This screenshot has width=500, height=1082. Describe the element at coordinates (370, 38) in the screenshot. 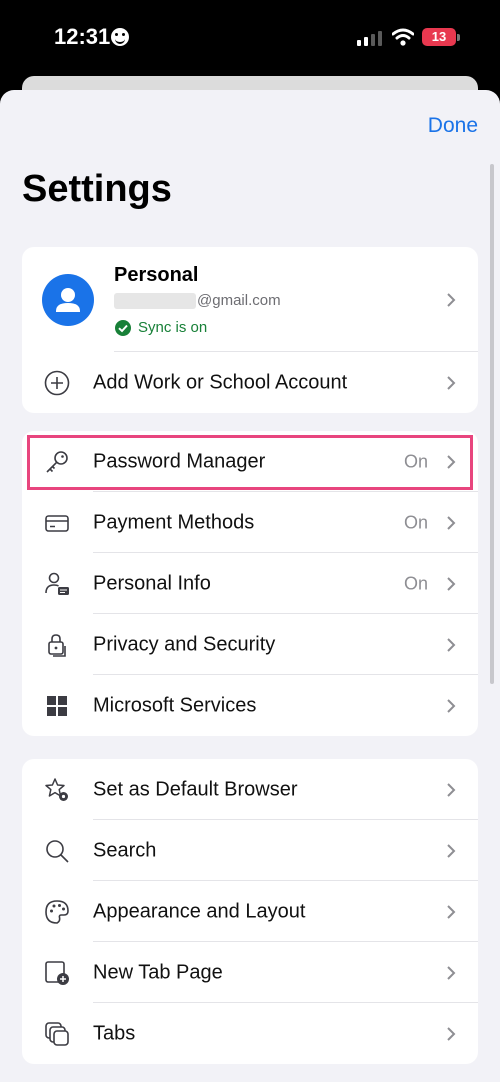

I see `signal-icon` at that location.